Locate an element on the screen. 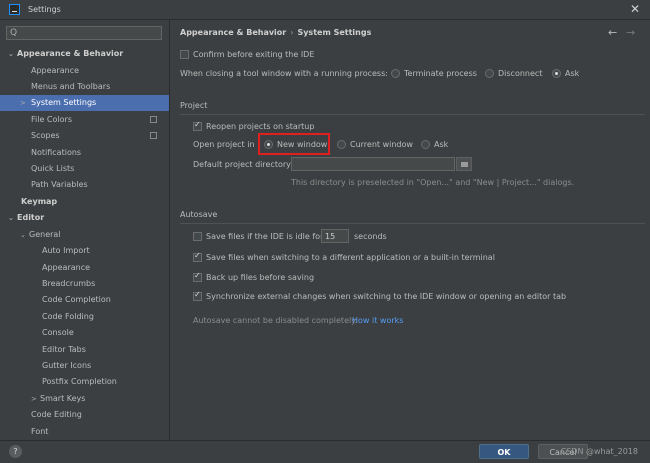 The width and height of the screenshot is (650, 463). close-icon: ✕ is located at coordinates (635, 9).